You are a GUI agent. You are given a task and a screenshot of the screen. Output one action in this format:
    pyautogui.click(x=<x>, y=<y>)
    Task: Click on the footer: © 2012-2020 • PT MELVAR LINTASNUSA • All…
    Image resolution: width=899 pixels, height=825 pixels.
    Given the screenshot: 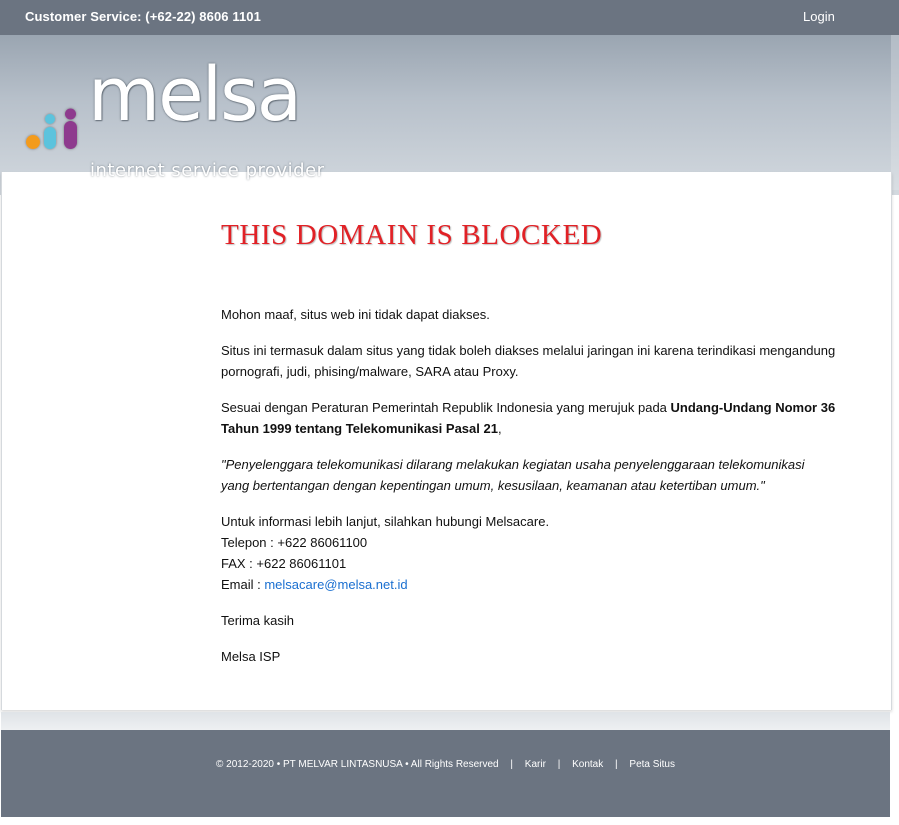 What is the action you would take?
    pyautogui.click(x=445, y=773)
    